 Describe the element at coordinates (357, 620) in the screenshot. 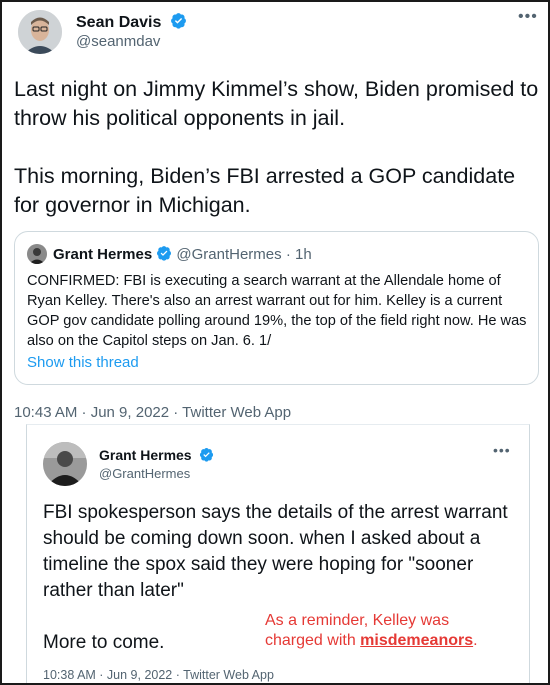

I see `annotation-line: As a reminder, Kelley was` at that location.